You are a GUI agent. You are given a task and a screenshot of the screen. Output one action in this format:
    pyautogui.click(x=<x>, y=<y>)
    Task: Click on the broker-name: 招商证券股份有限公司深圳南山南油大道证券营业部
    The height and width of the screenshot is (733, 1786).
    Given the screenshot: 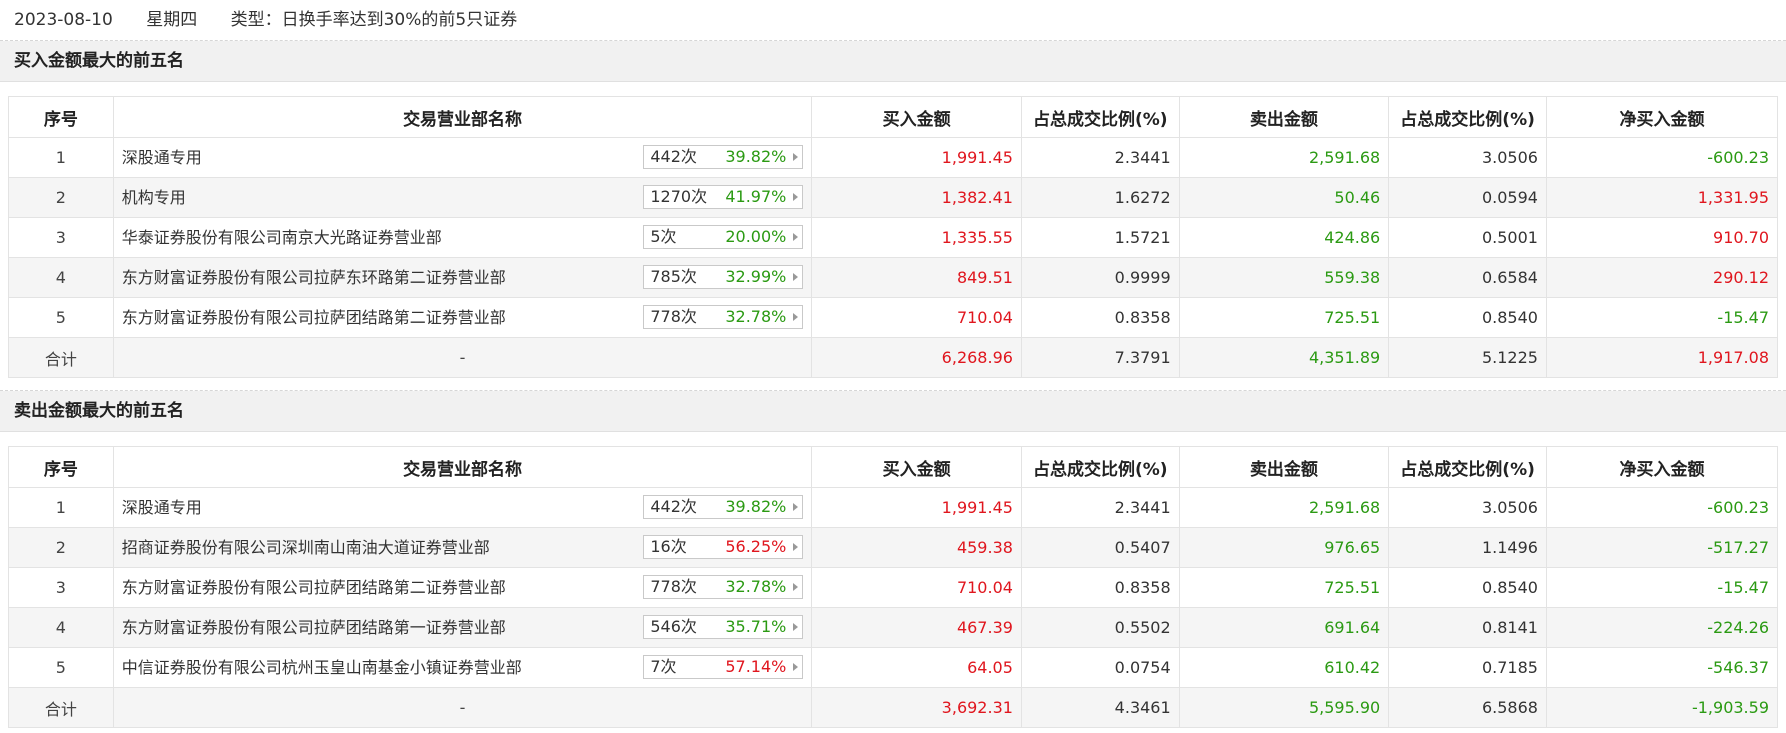 What is the action you would take?
    pyautogui.click(x=306, y=546)
    